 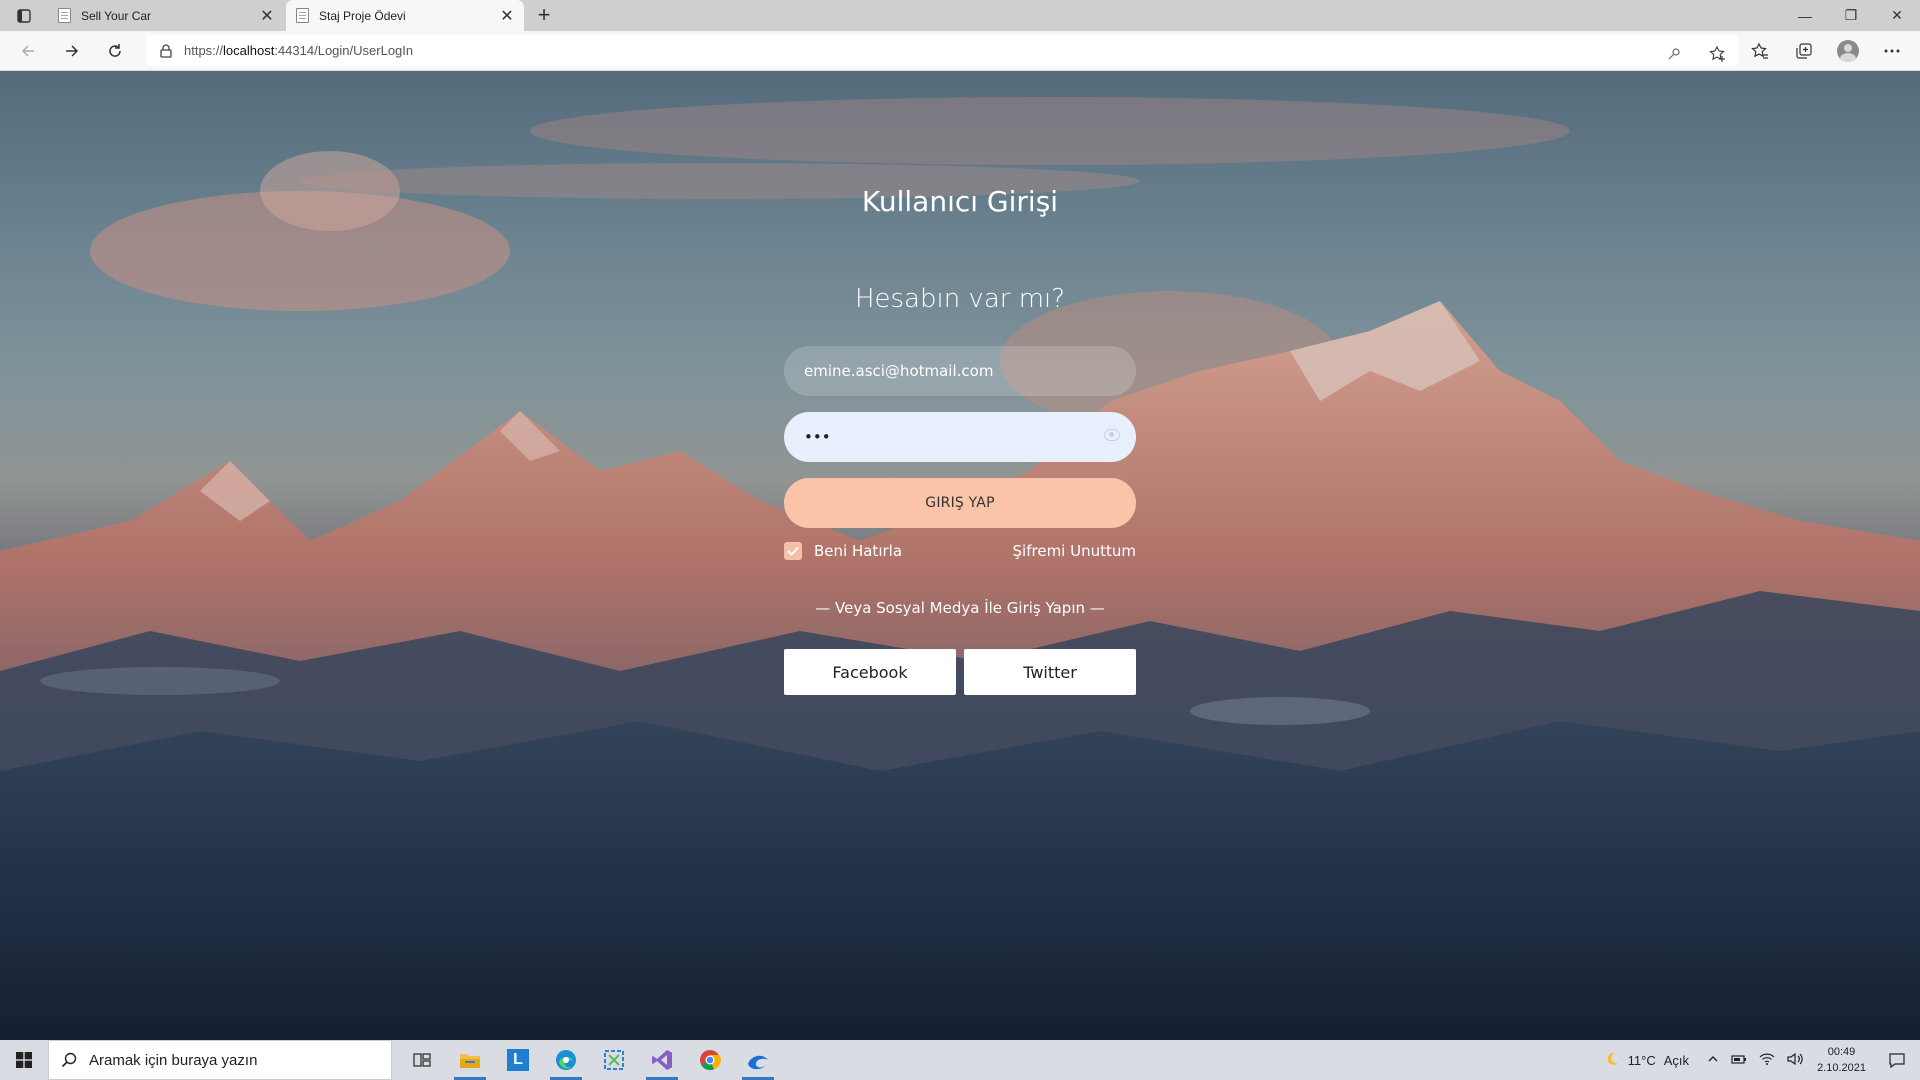 I want to click on url-bar: https://localhost:44314/Login/UserLogIn, so click(x=942, y=50).